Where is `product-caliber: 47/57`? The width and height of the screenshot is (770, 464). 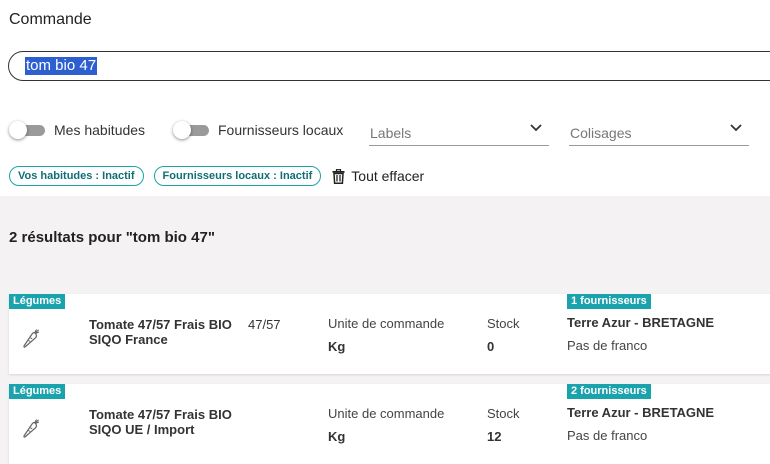 product-caliber: 47/57 is located at coordinates (264, 324).